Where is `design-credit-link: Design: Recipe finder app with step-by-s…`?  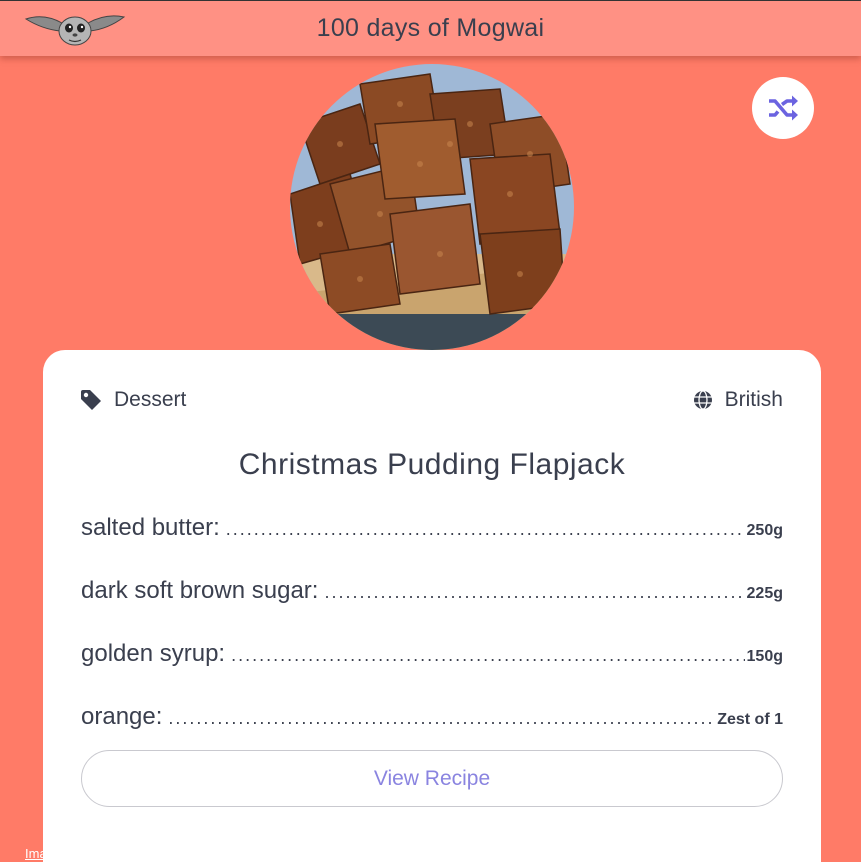 design-credit-link: Design: Recipe finder app with step-by-s… is located at coordinates (613, 853).